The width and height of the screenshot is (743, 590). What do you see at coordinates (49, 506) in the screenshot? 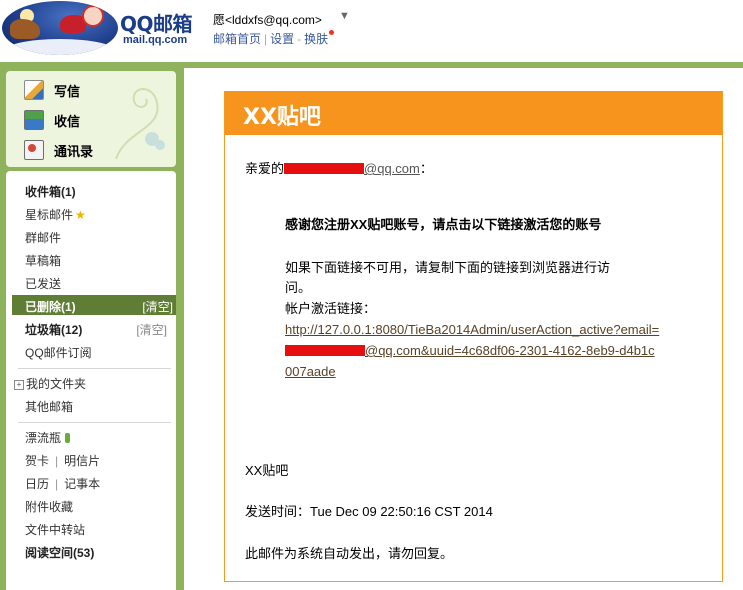
I see `attachments-link: 附件收藏` at bounding box center [49, 506].